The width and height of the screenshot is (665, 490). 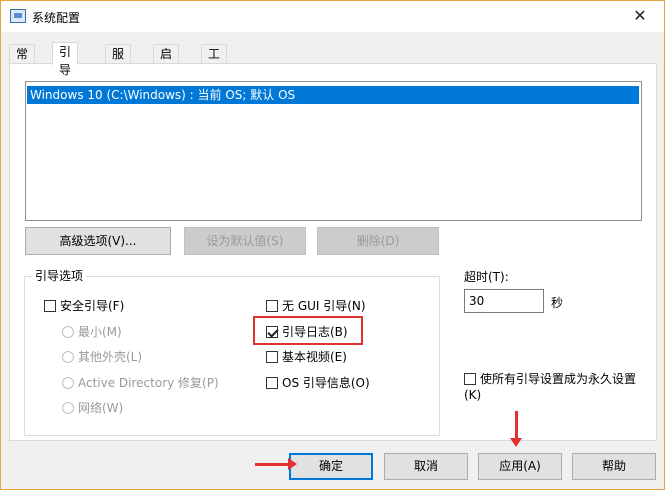 What do you see at coordinates (22, 61) in the screenshot?
I see `tab-general: 常规` at bounding box center [22, 61].